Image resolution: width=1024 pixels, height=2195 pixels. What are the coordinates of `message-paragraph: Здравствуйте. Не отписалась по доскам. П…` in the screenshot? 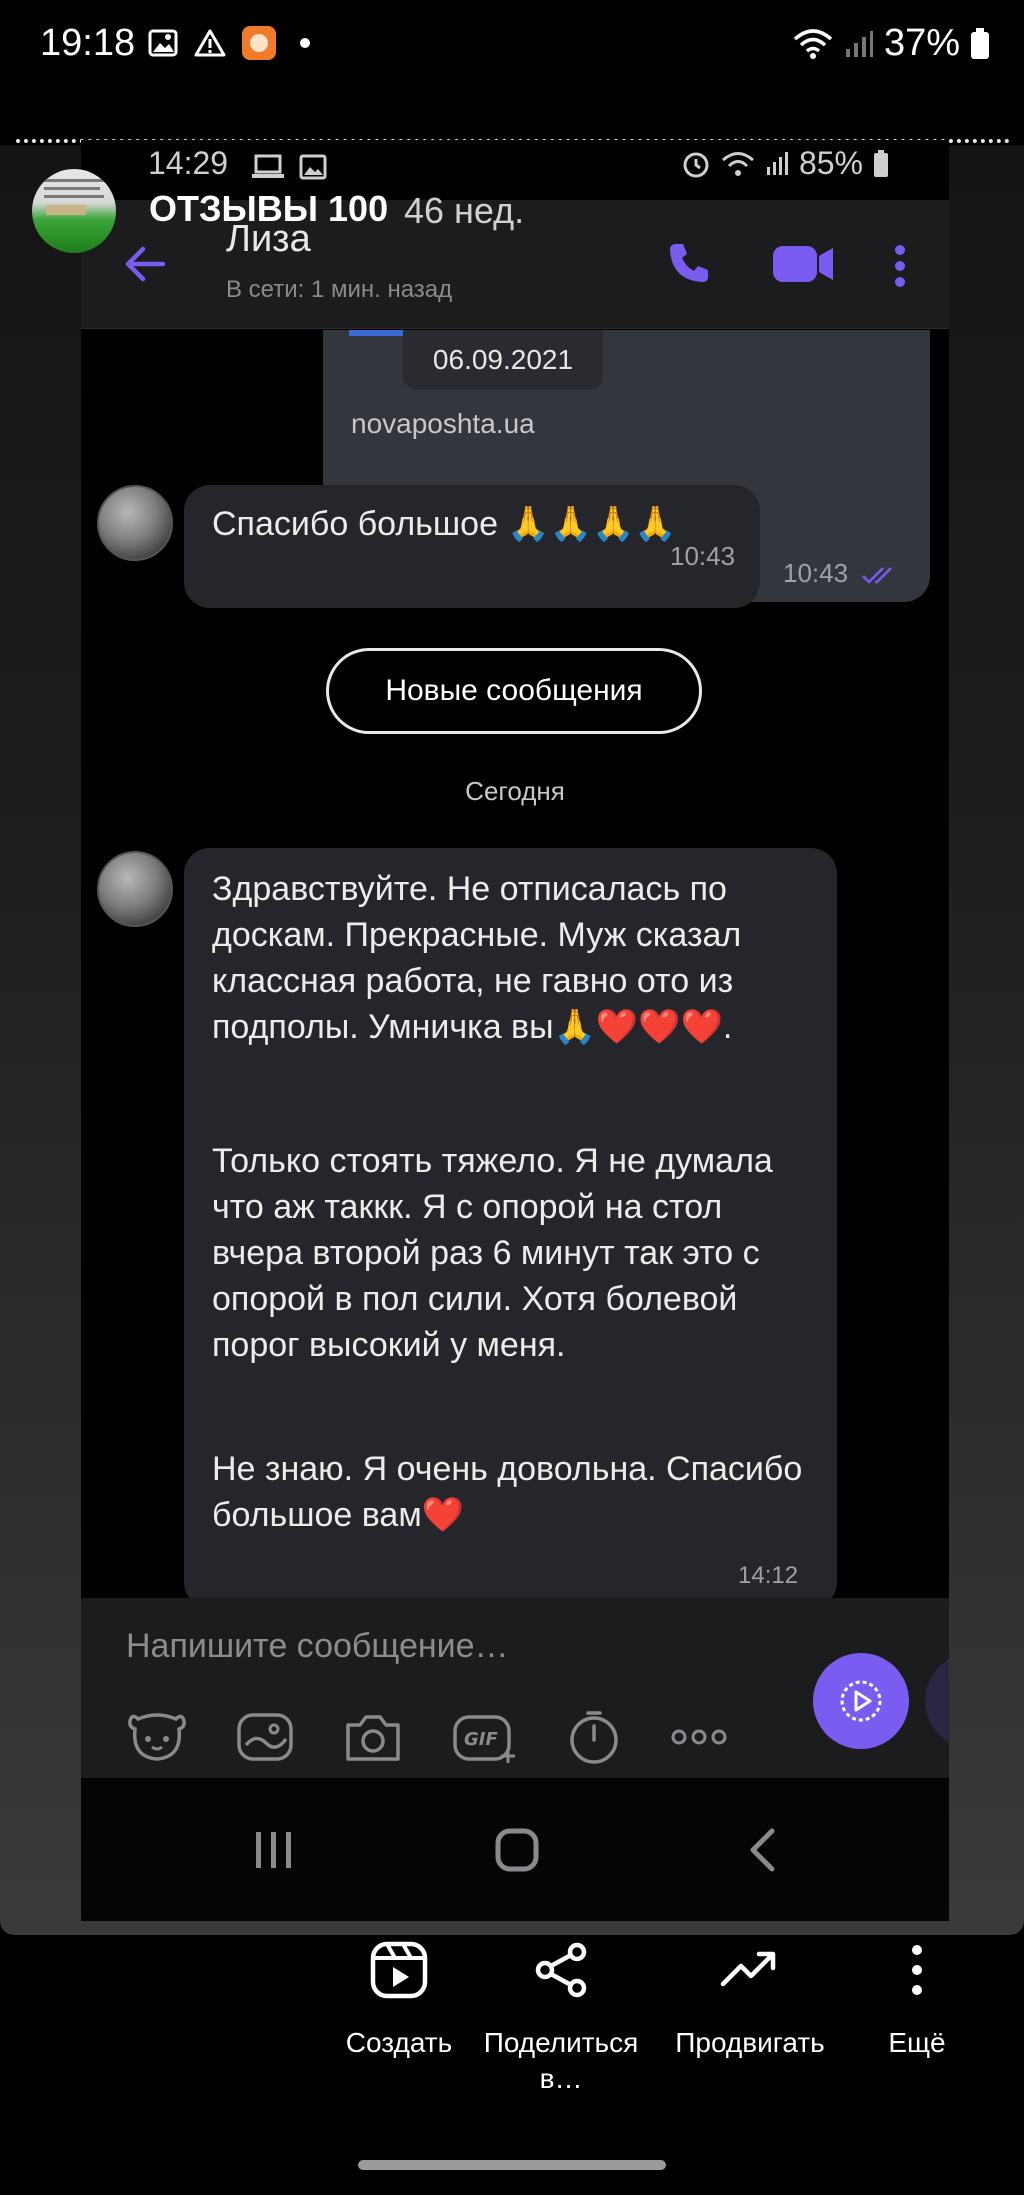 It's located at (481, 958).